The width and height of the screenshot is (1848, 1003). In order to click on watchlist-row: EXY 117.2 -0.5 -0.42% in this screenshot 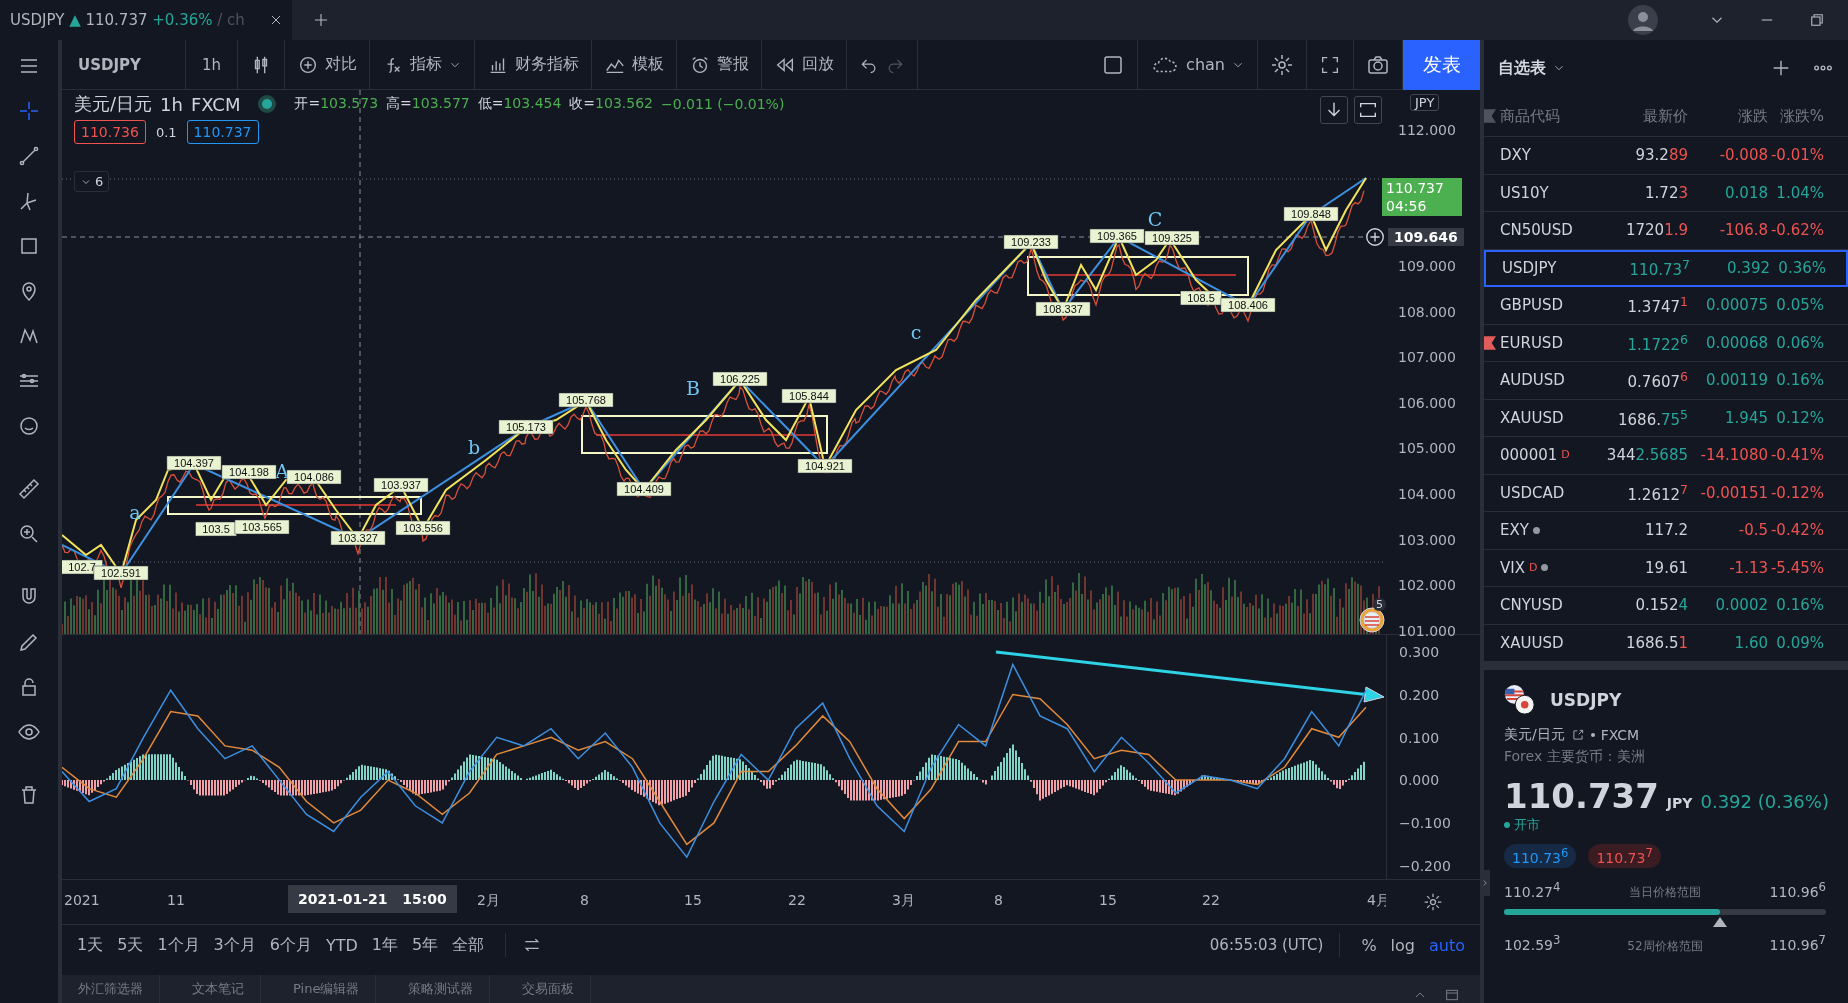, I will do `click(1666, 531)`.